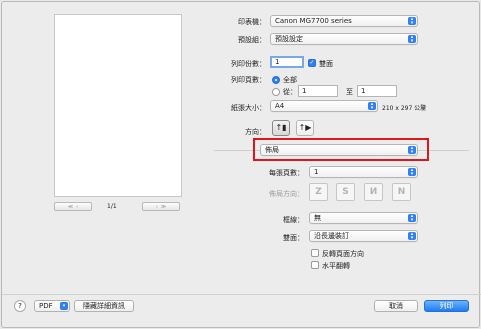  I want to click on pages-from-input: 1, so click(318, 91).